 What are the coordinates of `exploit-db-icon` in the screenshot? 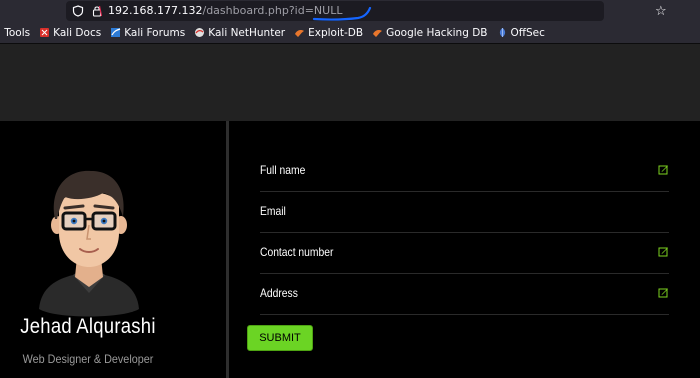 It's located at (300, 33).